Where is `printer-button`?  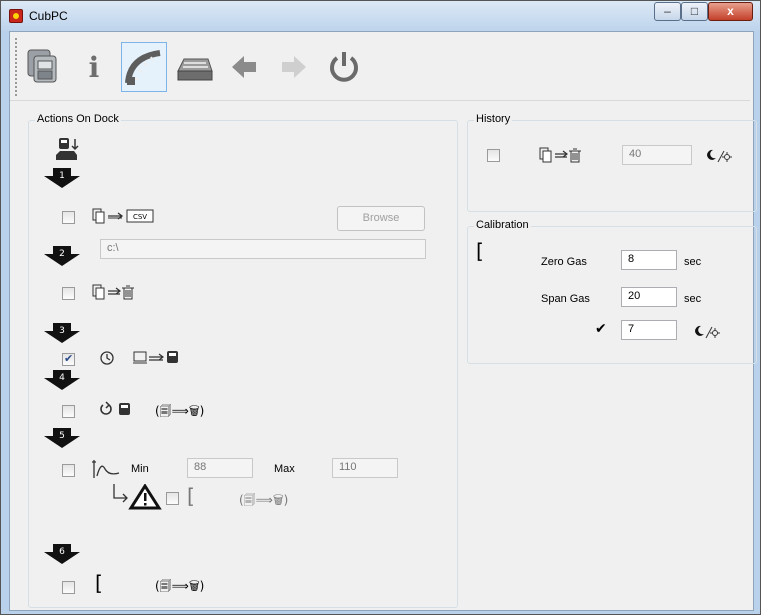
printer-button is located at coordinates (194, 67).